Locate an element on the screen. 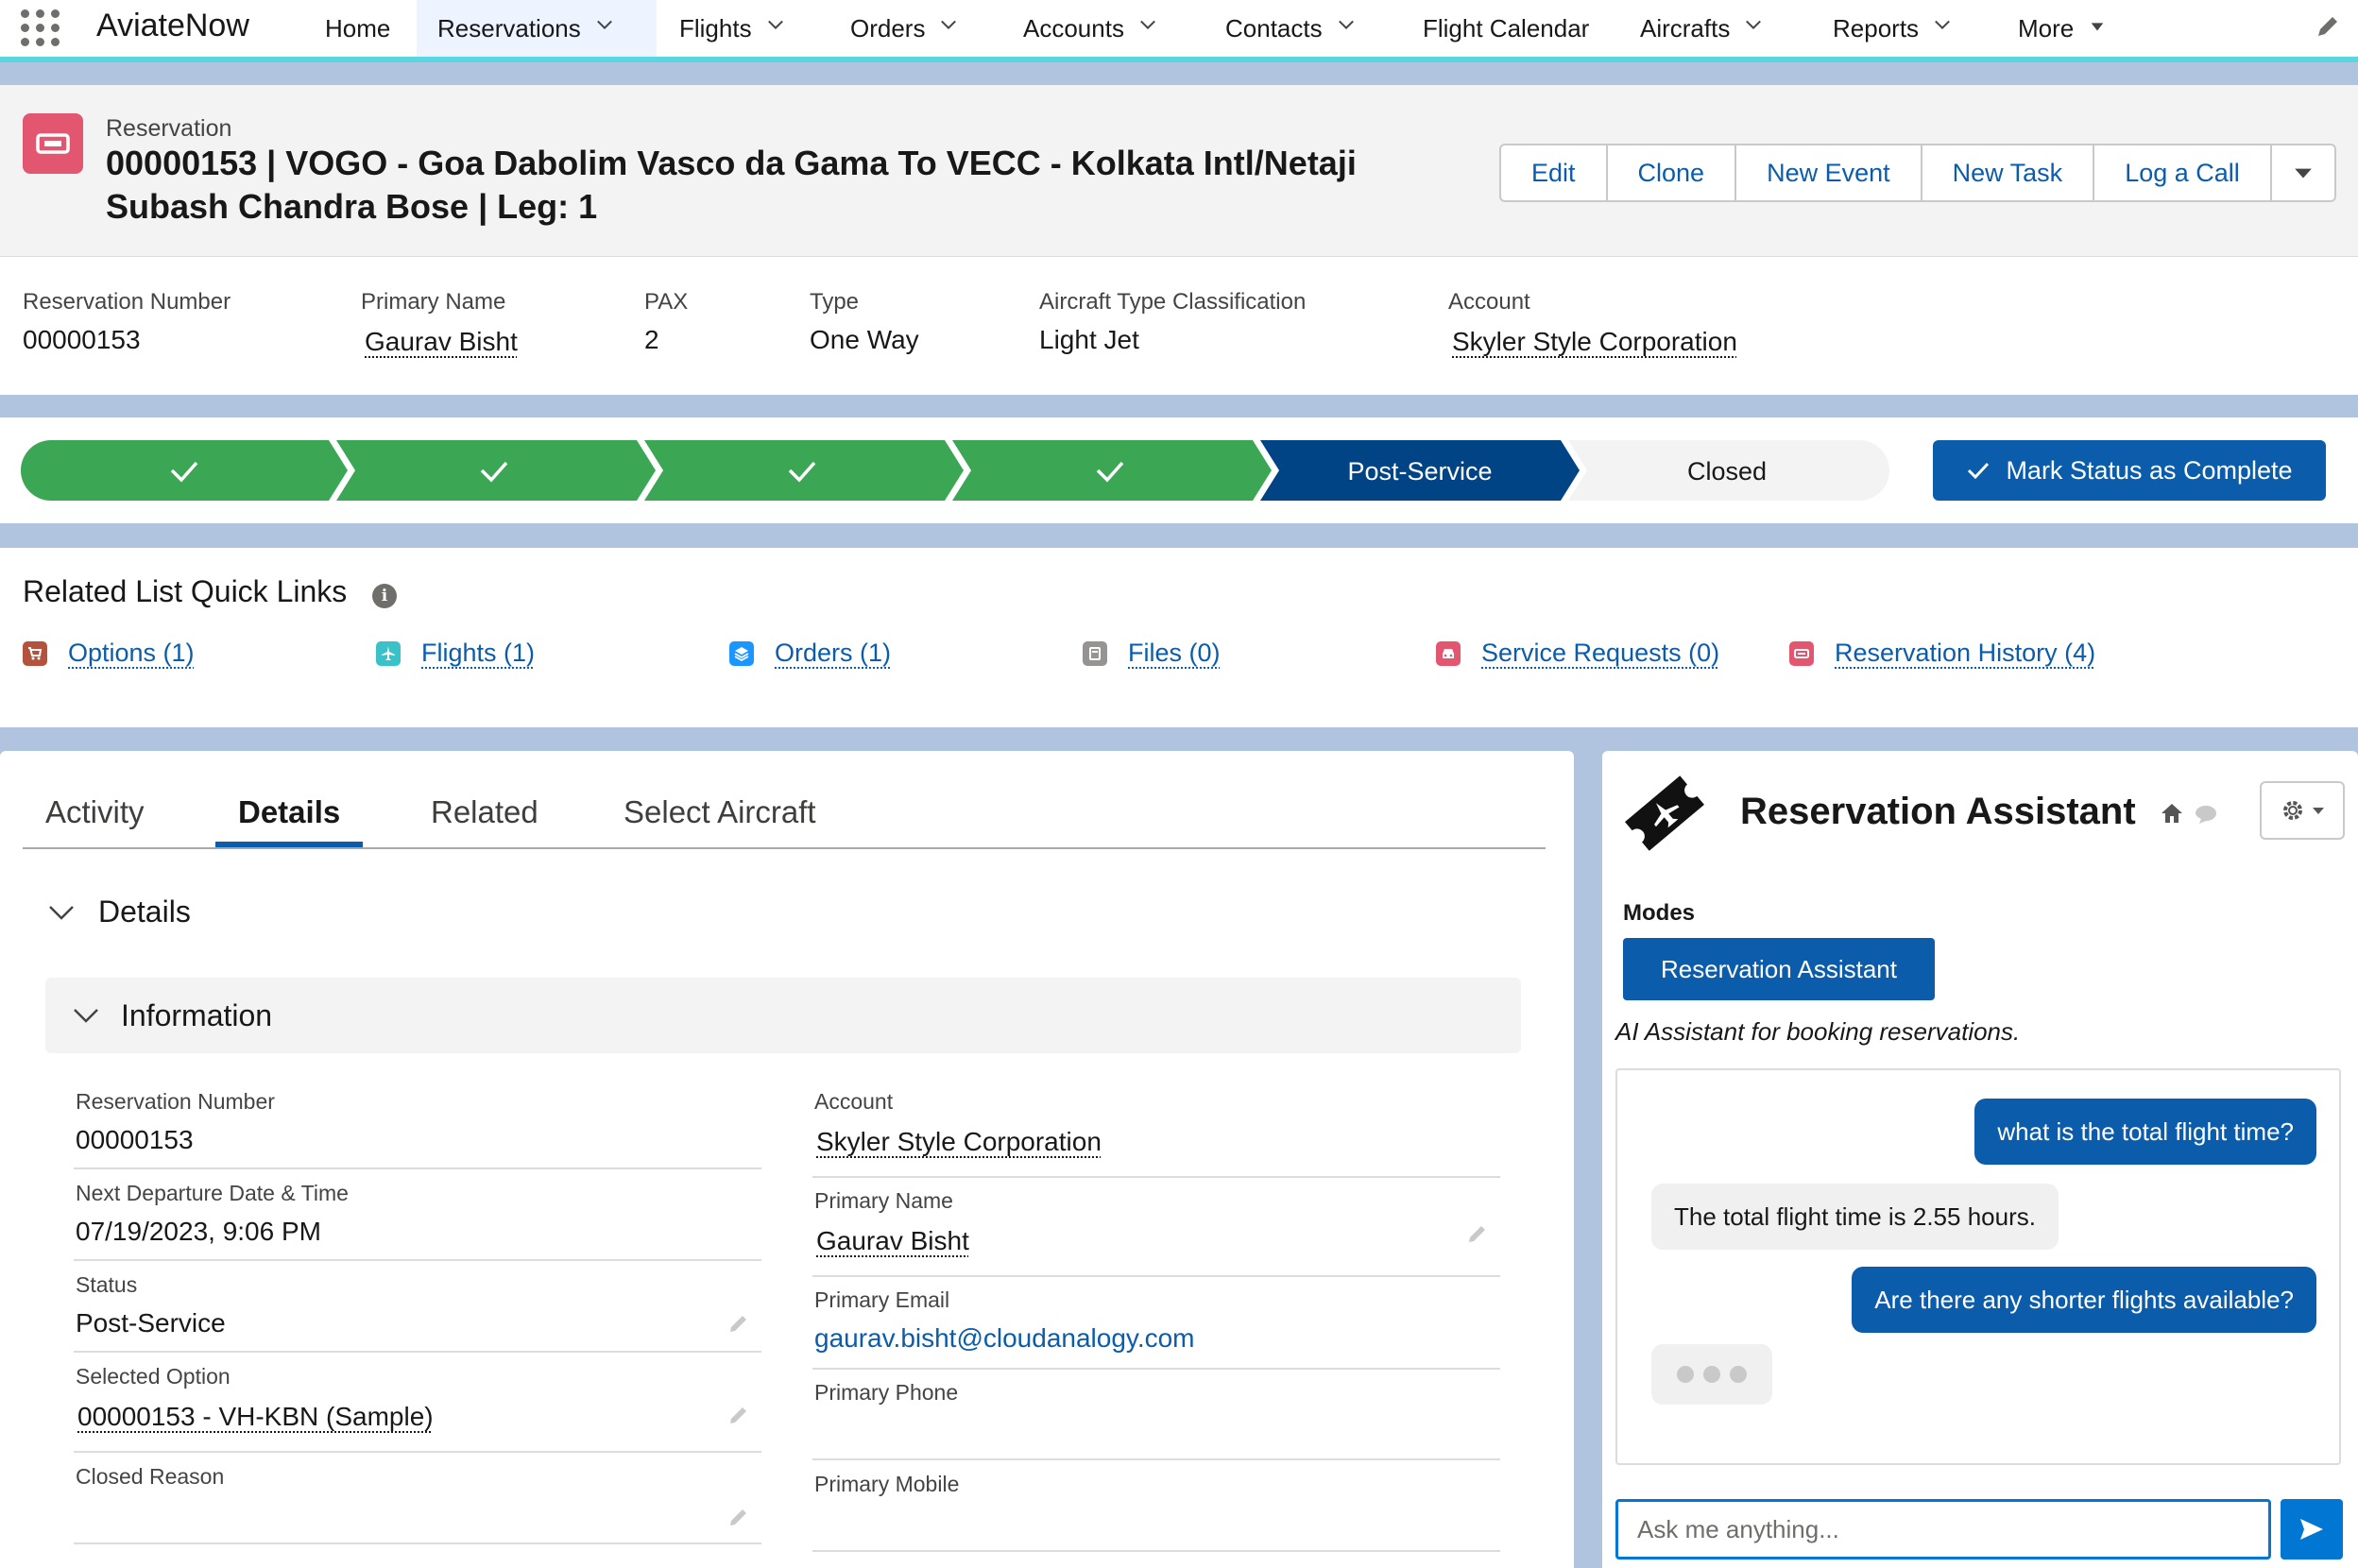 Image resolution: width=2358 pixels, height=1568 pixels. field-label: Account is located at coordinates (854, 1101).